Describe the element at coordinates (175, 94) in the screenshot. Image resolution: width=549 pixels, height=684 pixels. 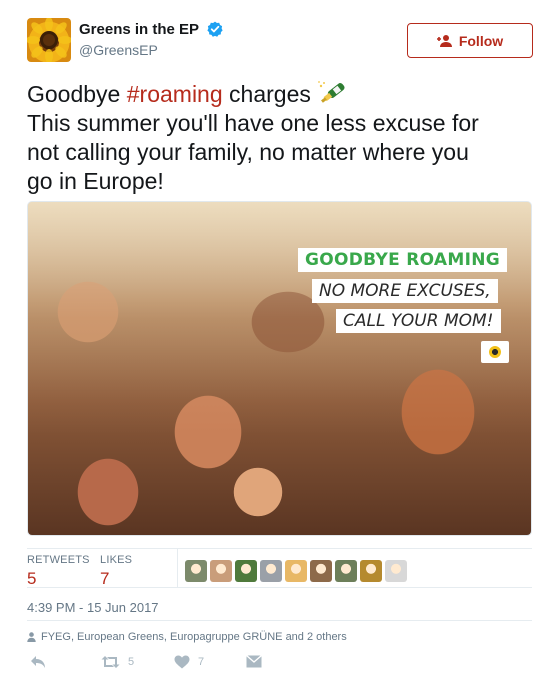
I see `hashtag-link: #roaming` at that location.